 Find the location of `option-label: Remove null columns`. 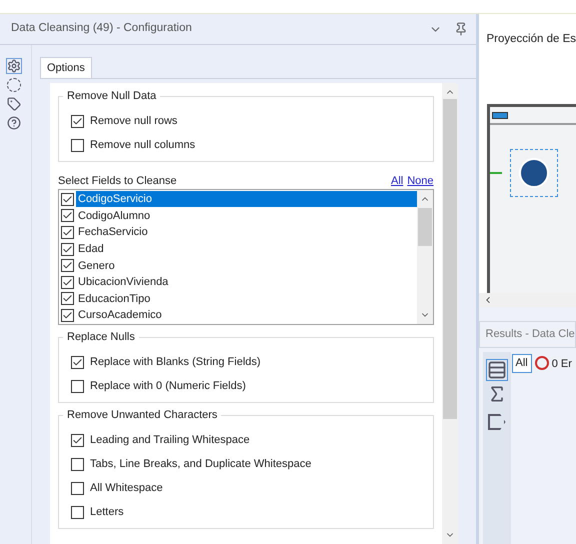

option-label: Remove null columns is located at coordinates (143, 145).